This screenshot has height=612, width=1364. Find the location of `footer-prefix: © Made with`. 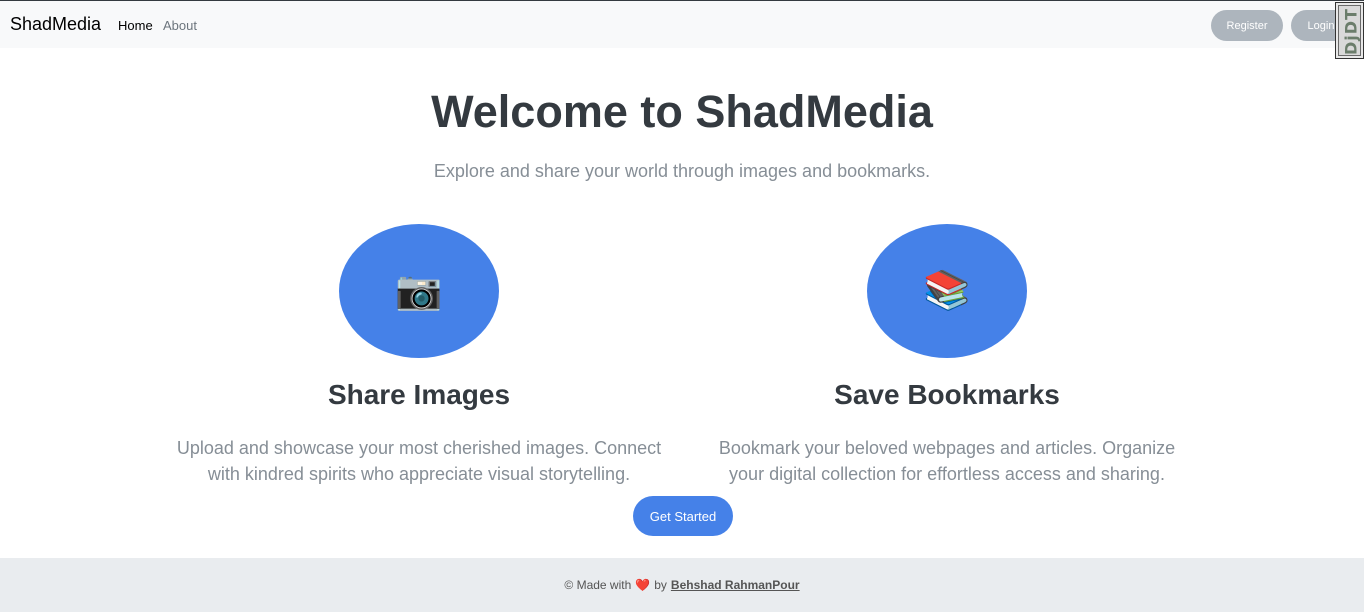

footer-prefix: © Made with is located at coordinates (598, 585).